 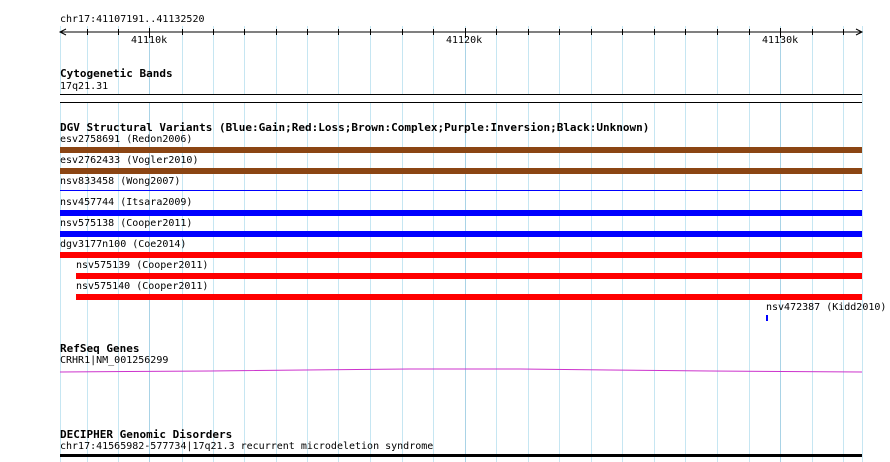 I want to click on variant-label: nsv833458 (Wong2007), so click(x=120, y=181).